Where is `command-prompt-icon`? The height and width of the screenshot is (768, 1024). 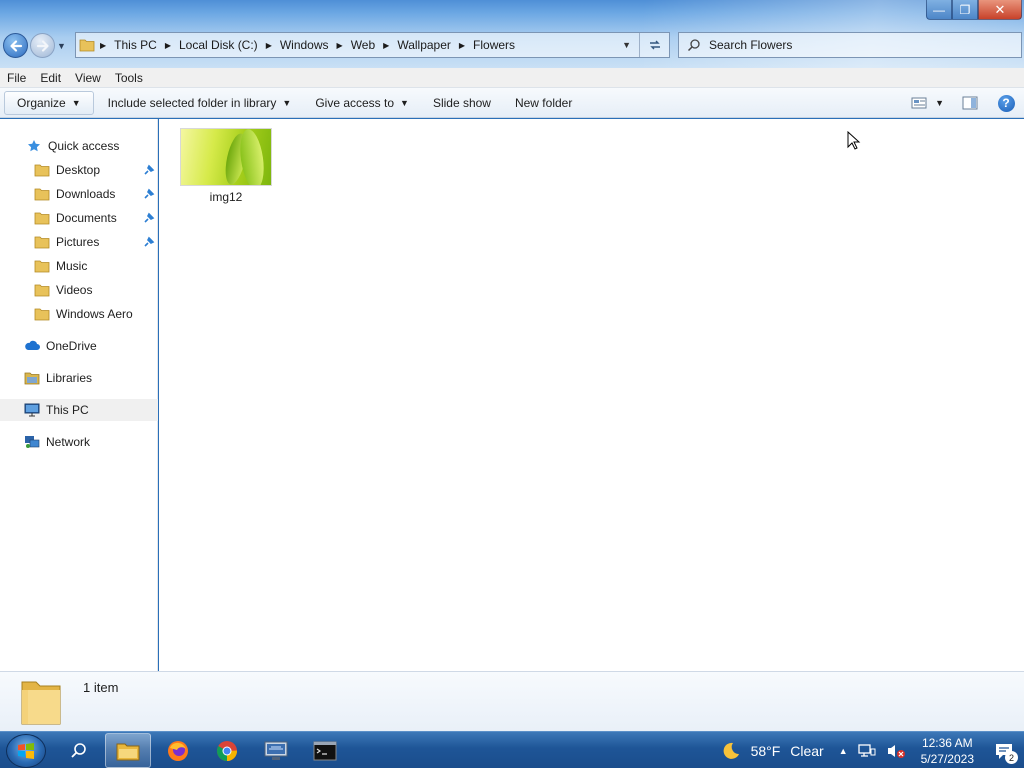
command-prompt-icon is located at coordinates (325, 750).